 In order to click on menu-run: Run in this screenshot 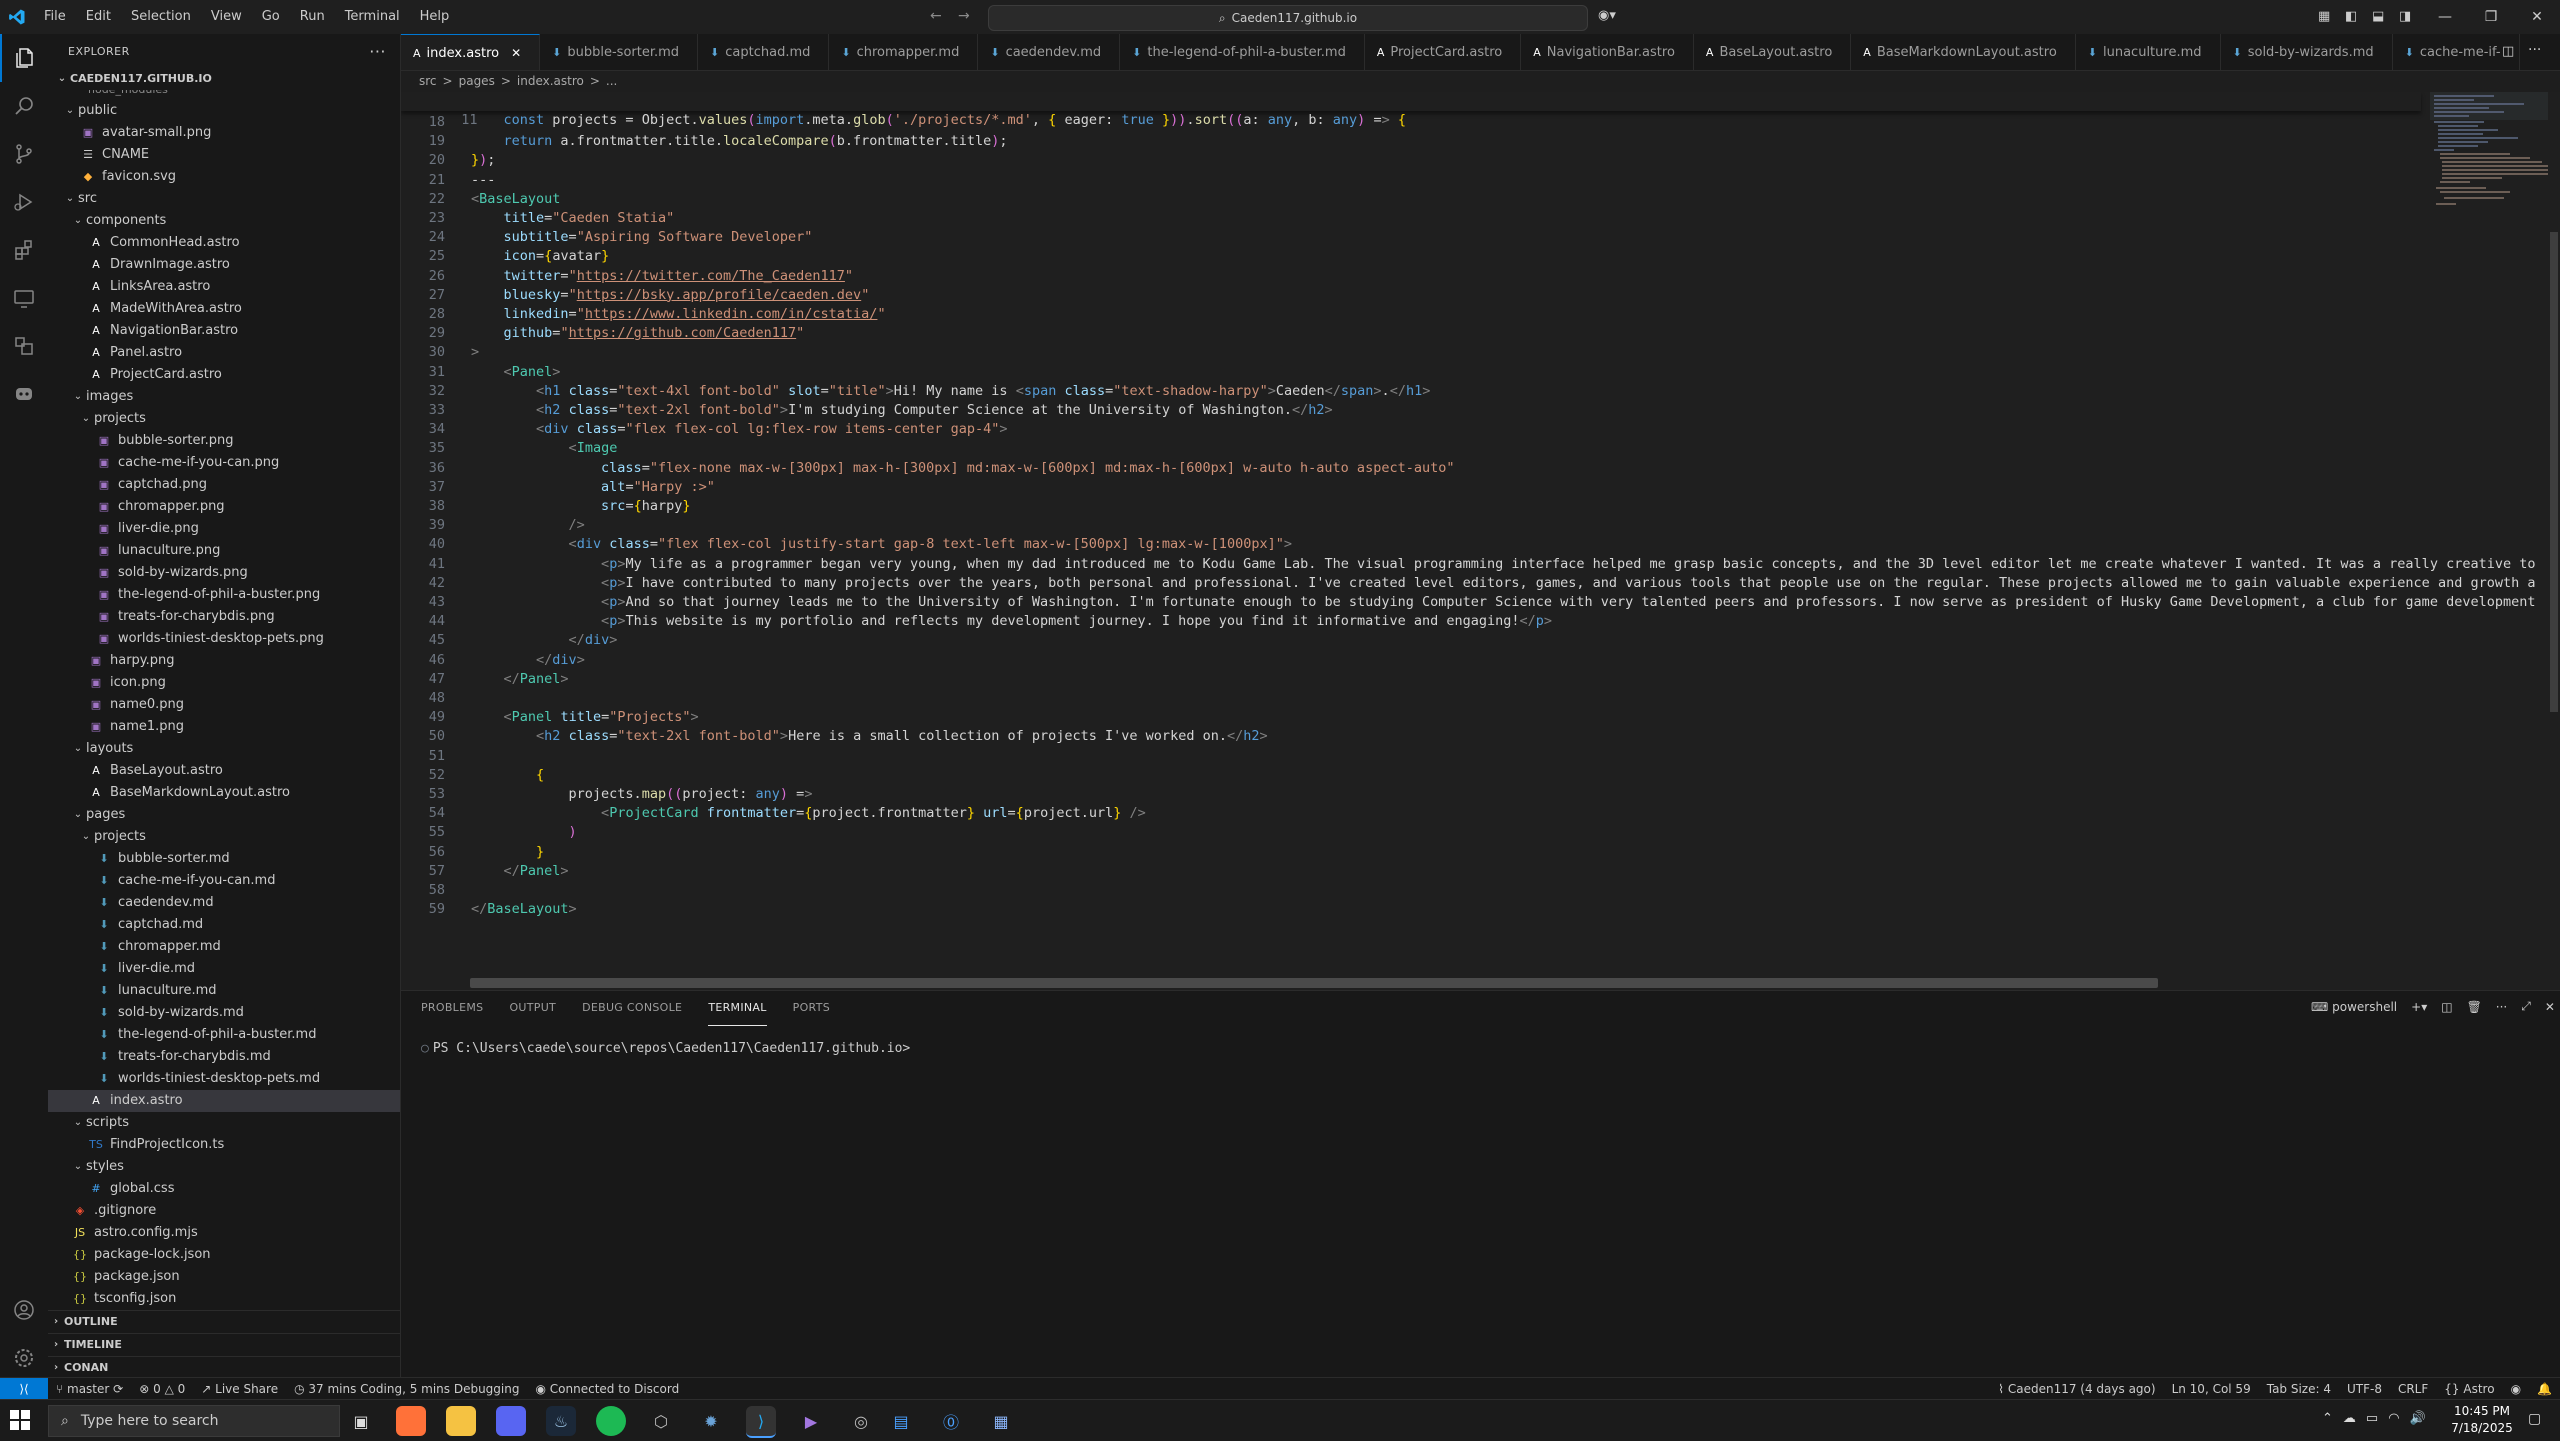, I will do `click(312, 17)`.